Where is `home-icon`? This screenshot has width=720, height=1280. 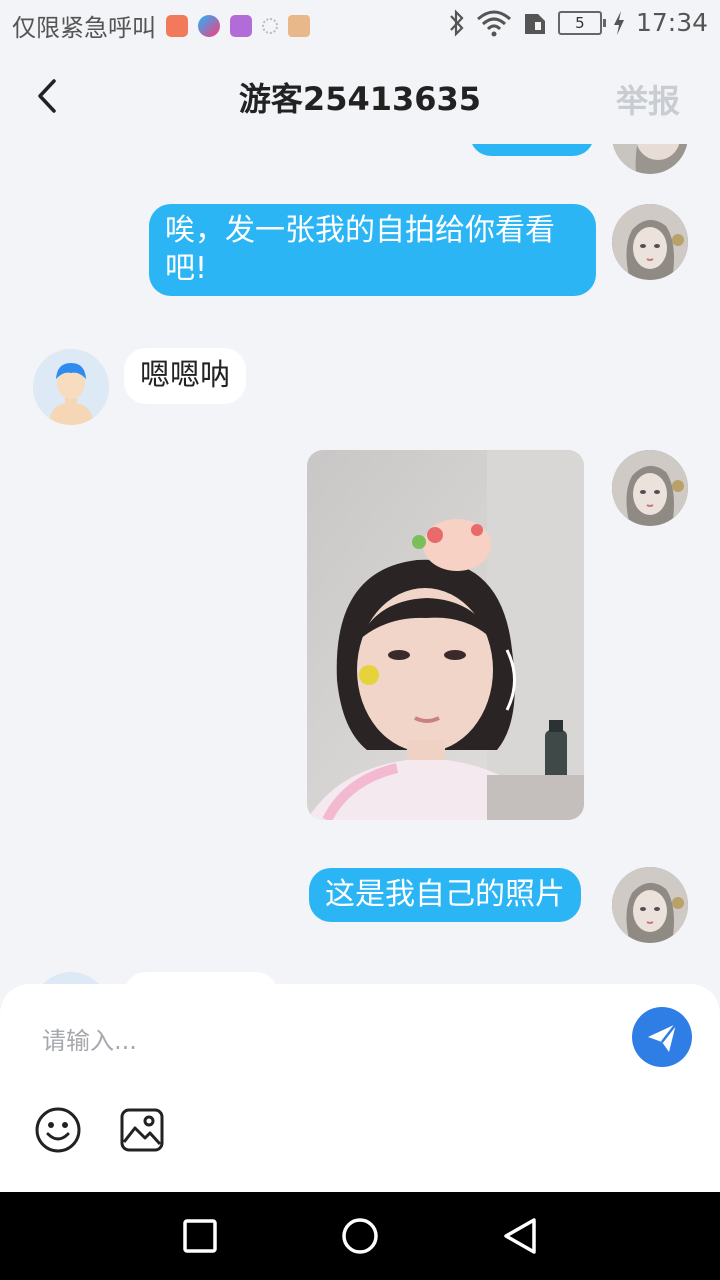 home-icon is located at coordinates (360, 1236).